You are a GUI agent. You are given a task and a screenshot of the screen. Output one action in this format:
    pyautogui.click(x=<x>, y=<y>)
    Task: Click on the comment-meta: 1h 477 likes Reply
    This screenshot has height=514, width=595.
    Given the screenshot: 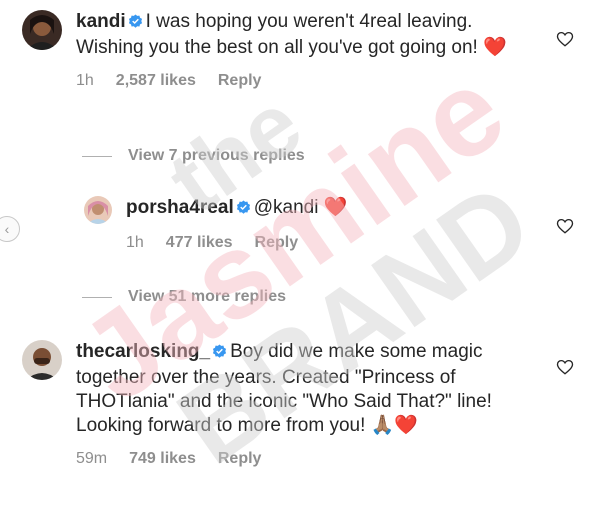 What is the action you would take?
    pyautogui.click(x=236, y=243)
    